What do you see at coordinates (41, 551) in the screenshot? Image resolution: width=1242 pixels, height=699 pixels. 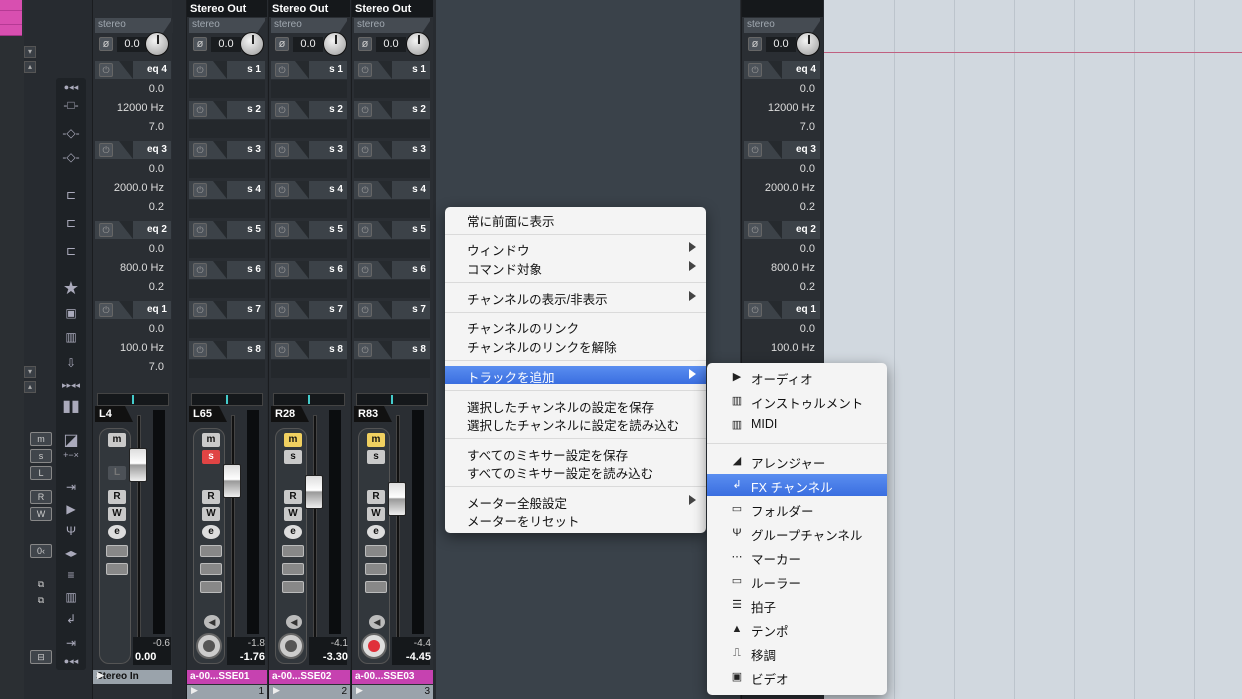 I see `filter-link-icon: 0‹` at bounding box center [41, 551].